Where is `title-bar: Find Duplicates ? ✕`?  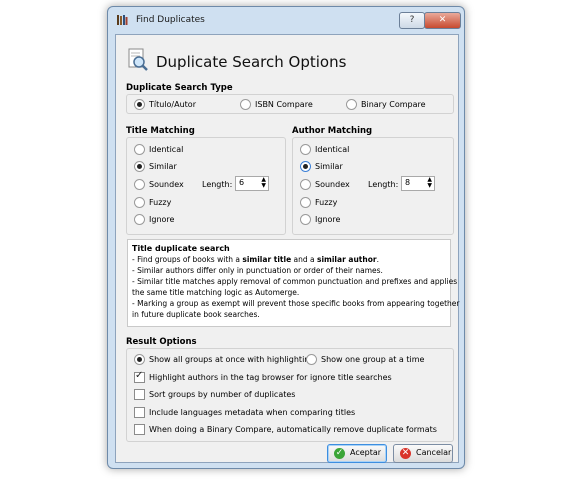
title-bar: Find Duplicates ? ✕ is located at coordinates (286, 20).